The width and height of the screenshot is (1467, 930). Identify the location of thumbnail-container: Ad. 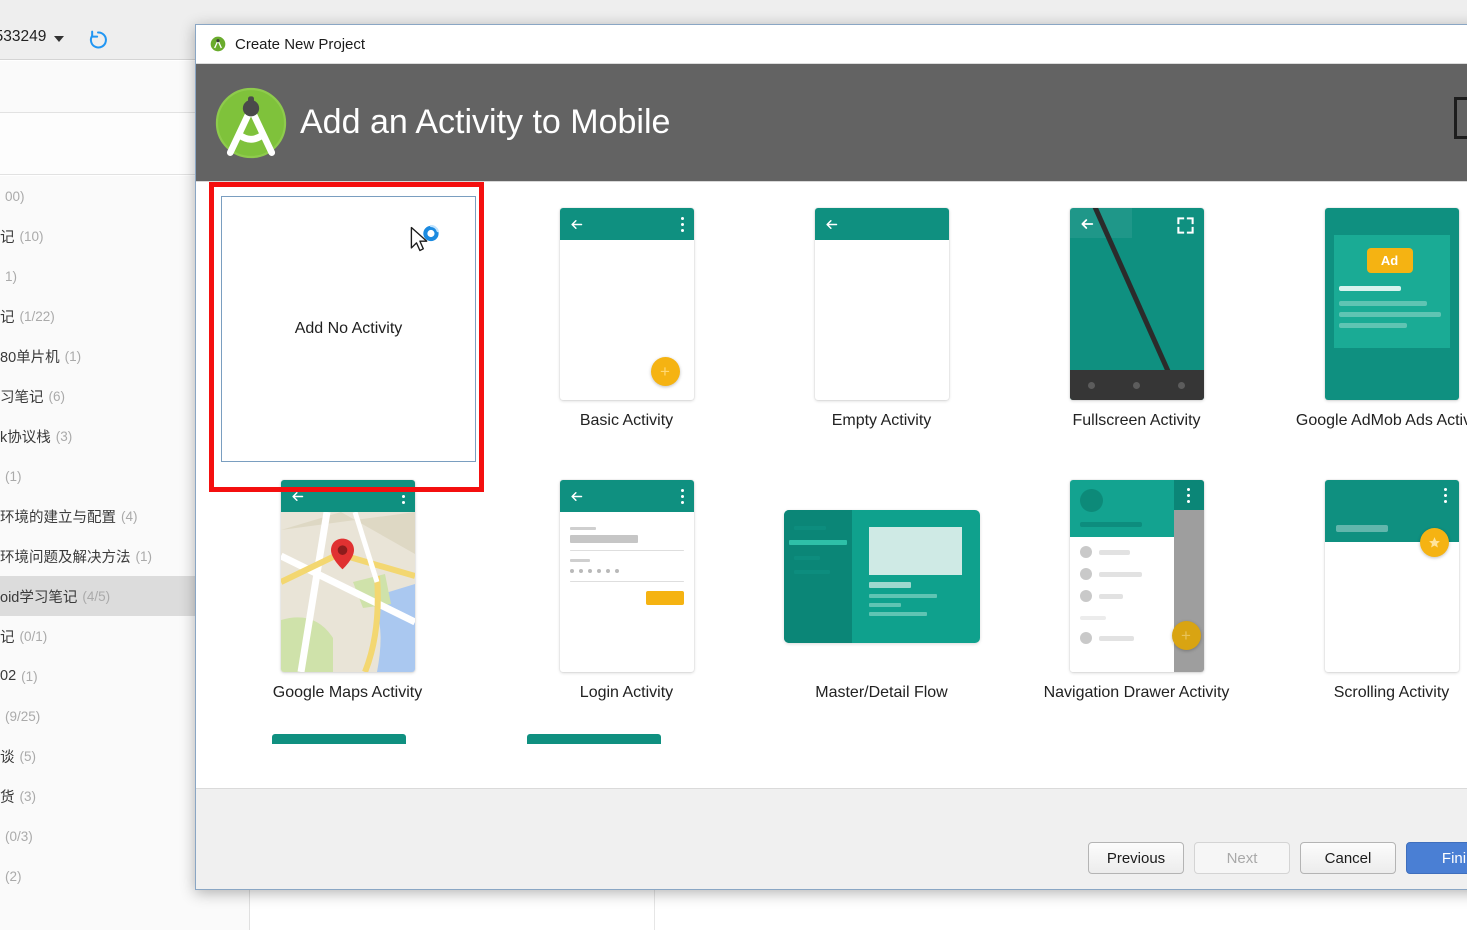
(1365, 304).